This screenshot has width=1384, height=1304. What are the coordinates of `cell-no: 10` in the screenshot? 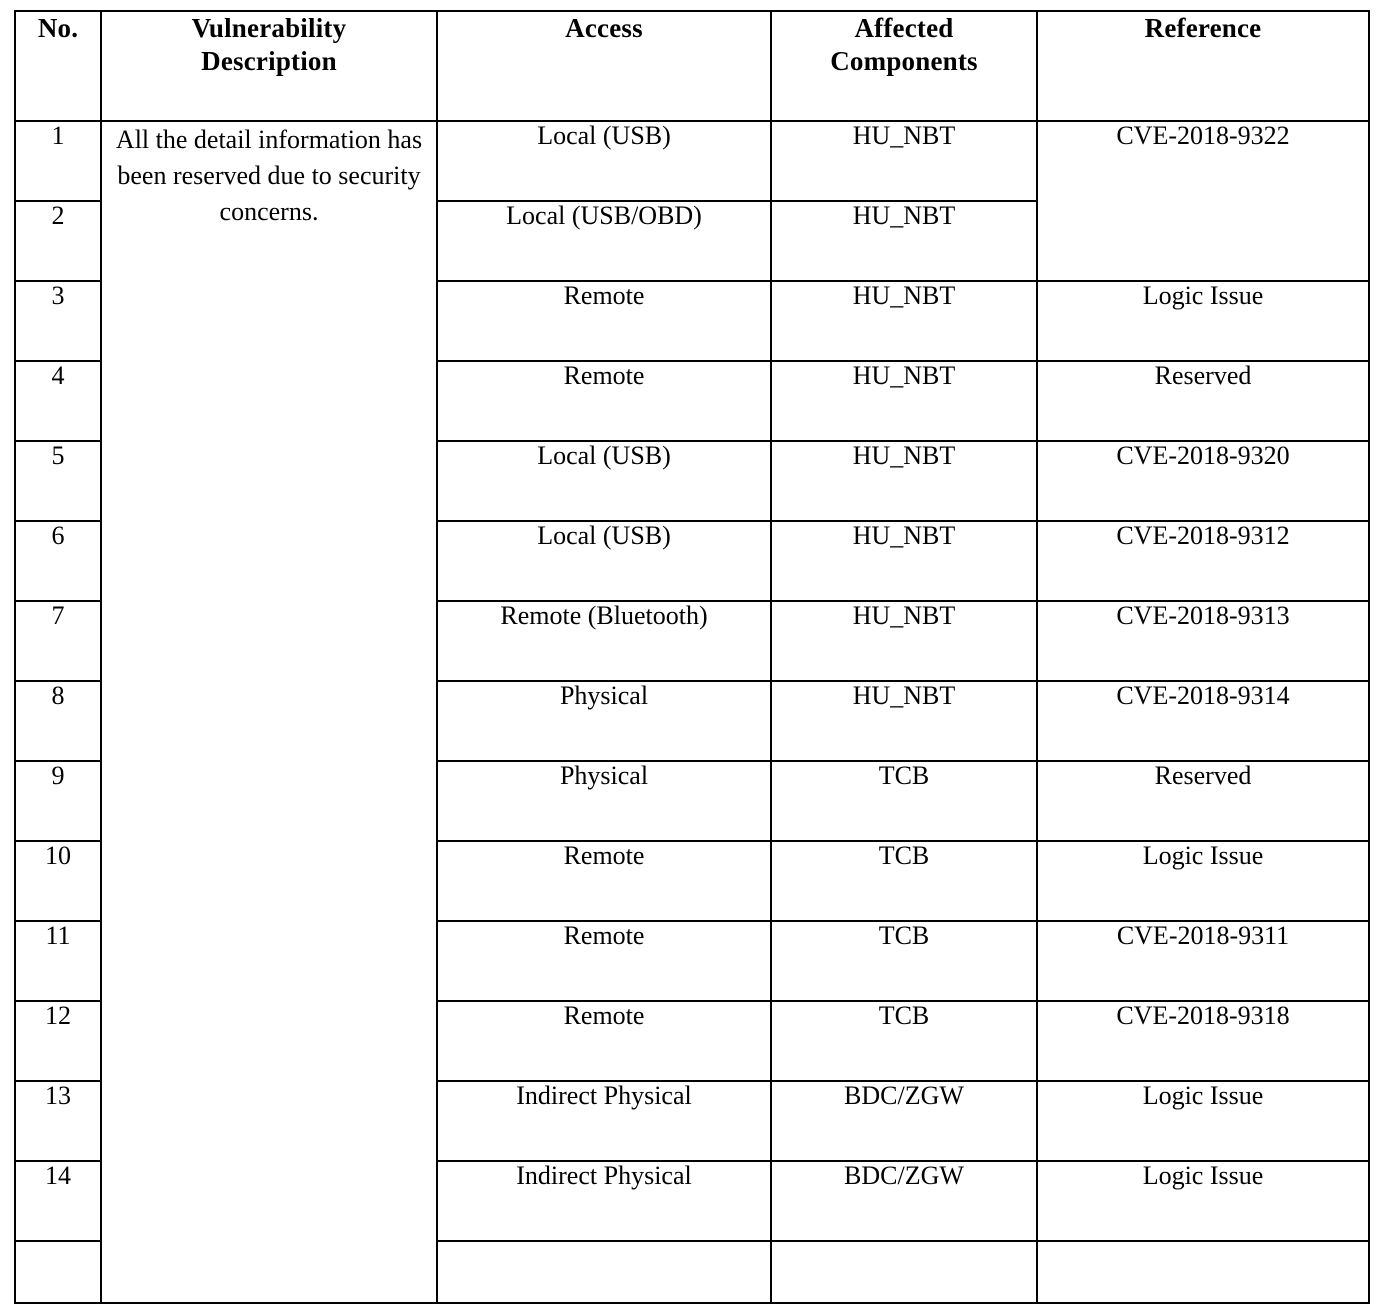 It's located at (58, 881).